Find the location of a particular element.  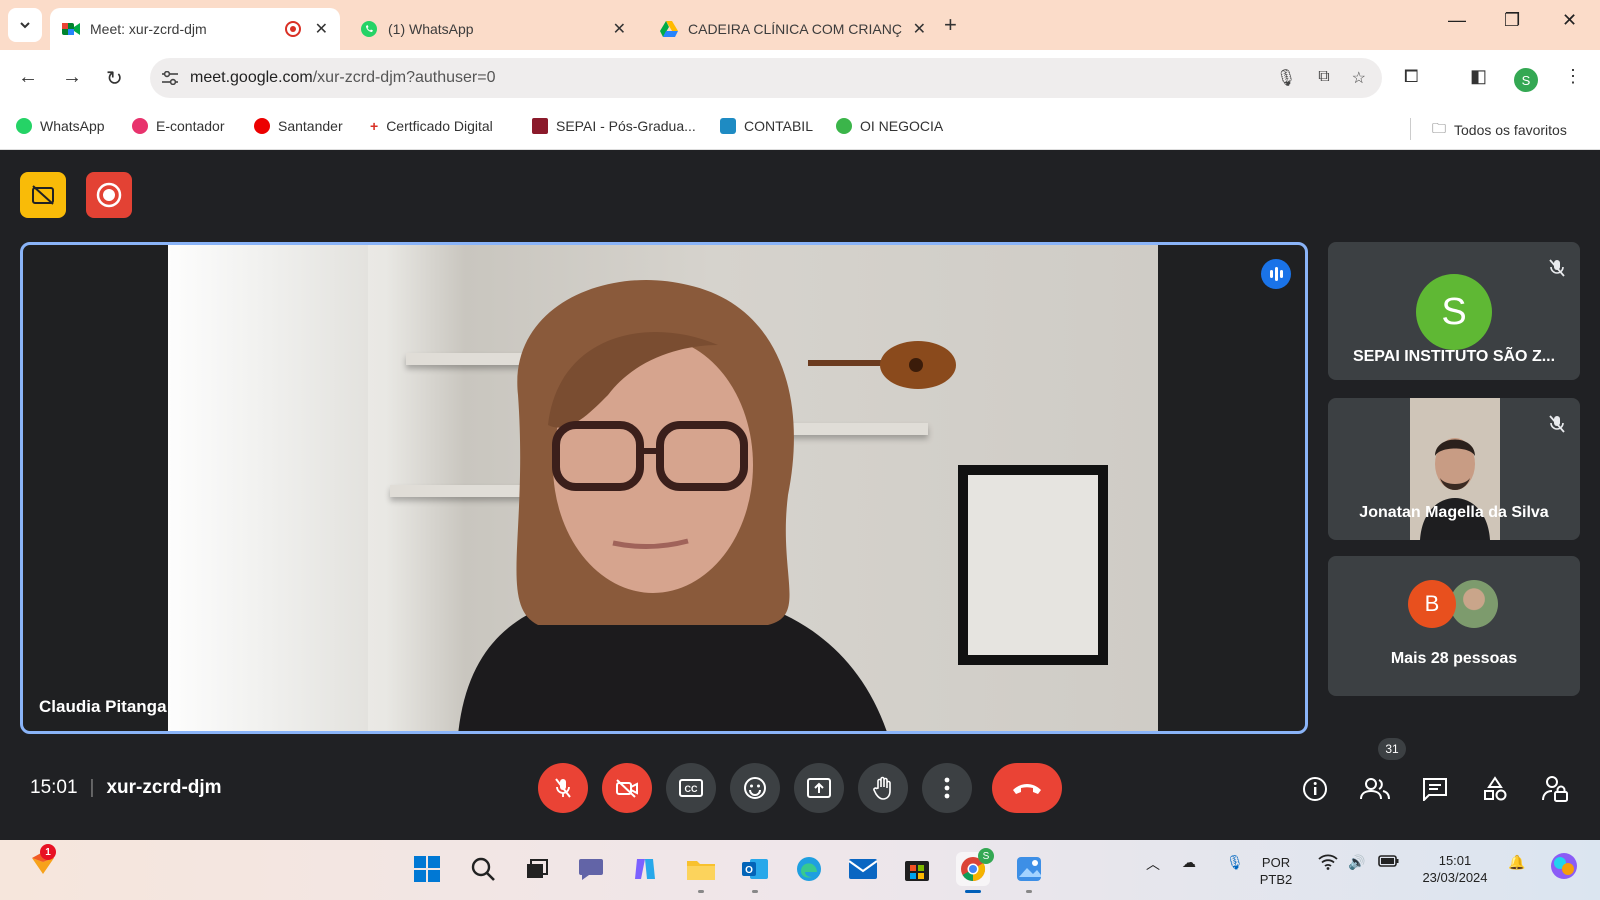

photos-button is located at coordinates (1029, 872).